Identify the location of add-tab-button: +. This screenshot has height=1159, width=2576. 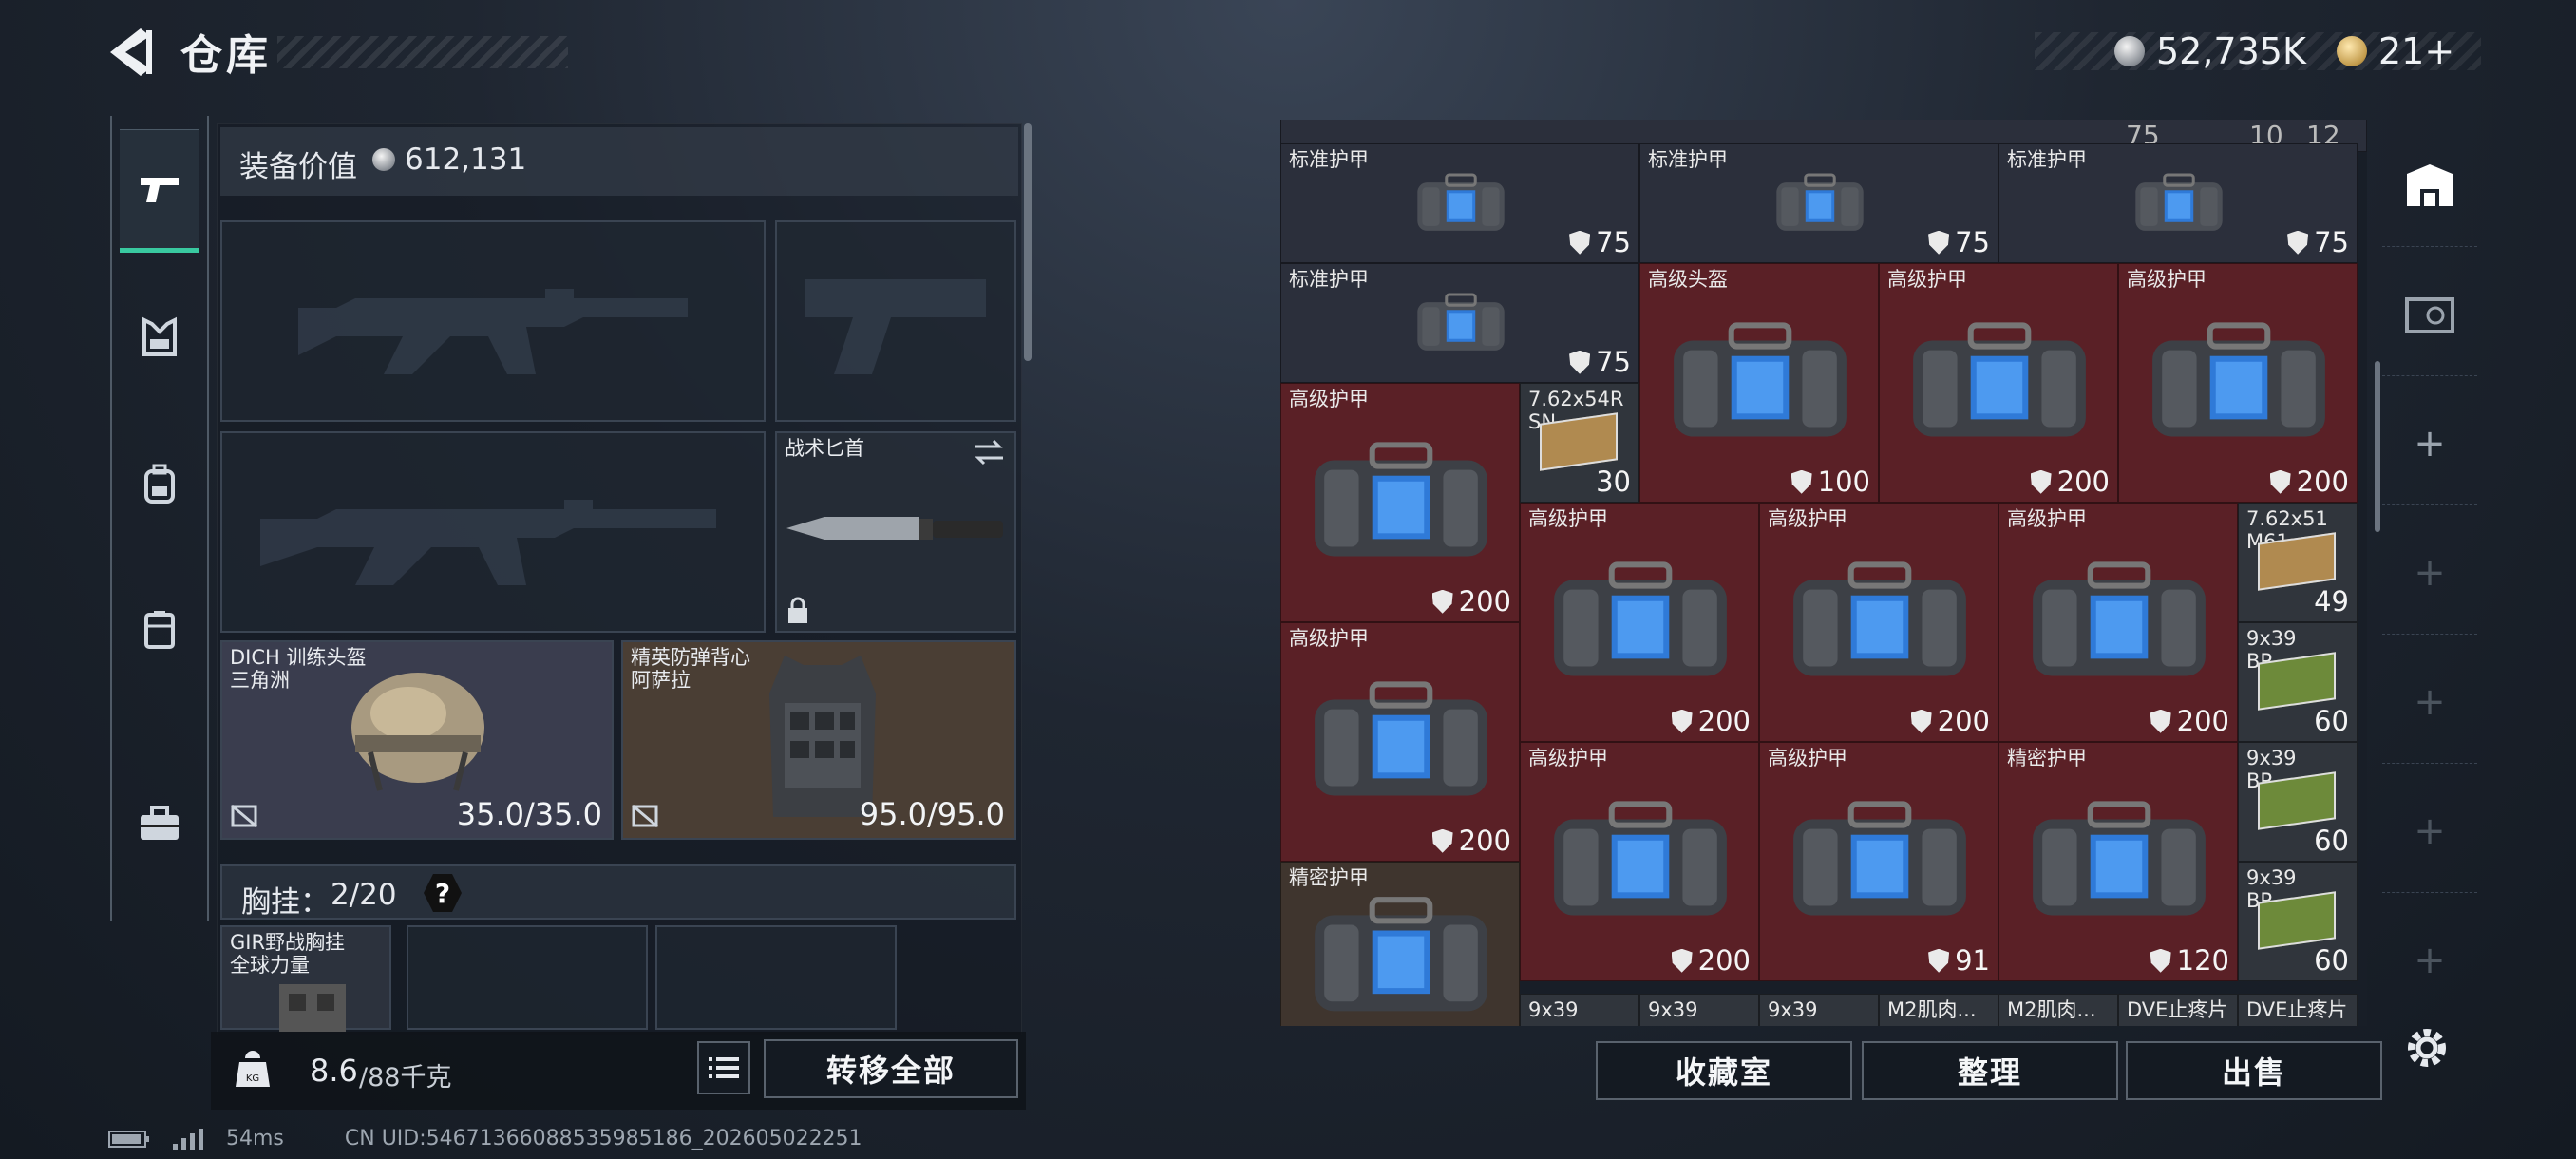
(2429, 443).